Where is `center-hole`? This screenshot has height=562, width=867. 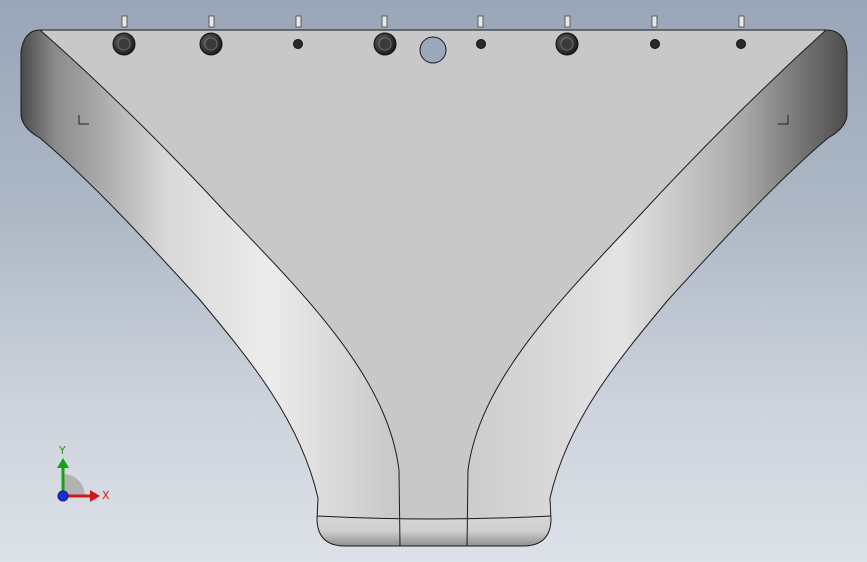
center-hole is located at coordinates (433, 50).